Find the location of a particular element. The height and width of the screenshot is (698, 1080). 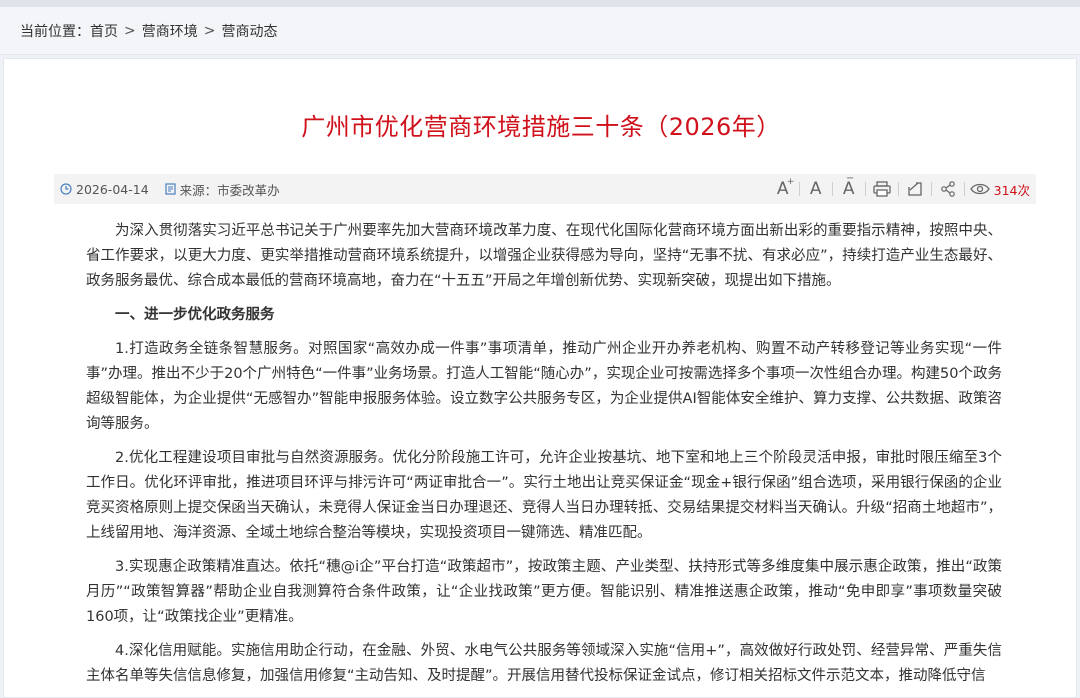

font-larger-icon: A + is located at coordinates (785, 187).